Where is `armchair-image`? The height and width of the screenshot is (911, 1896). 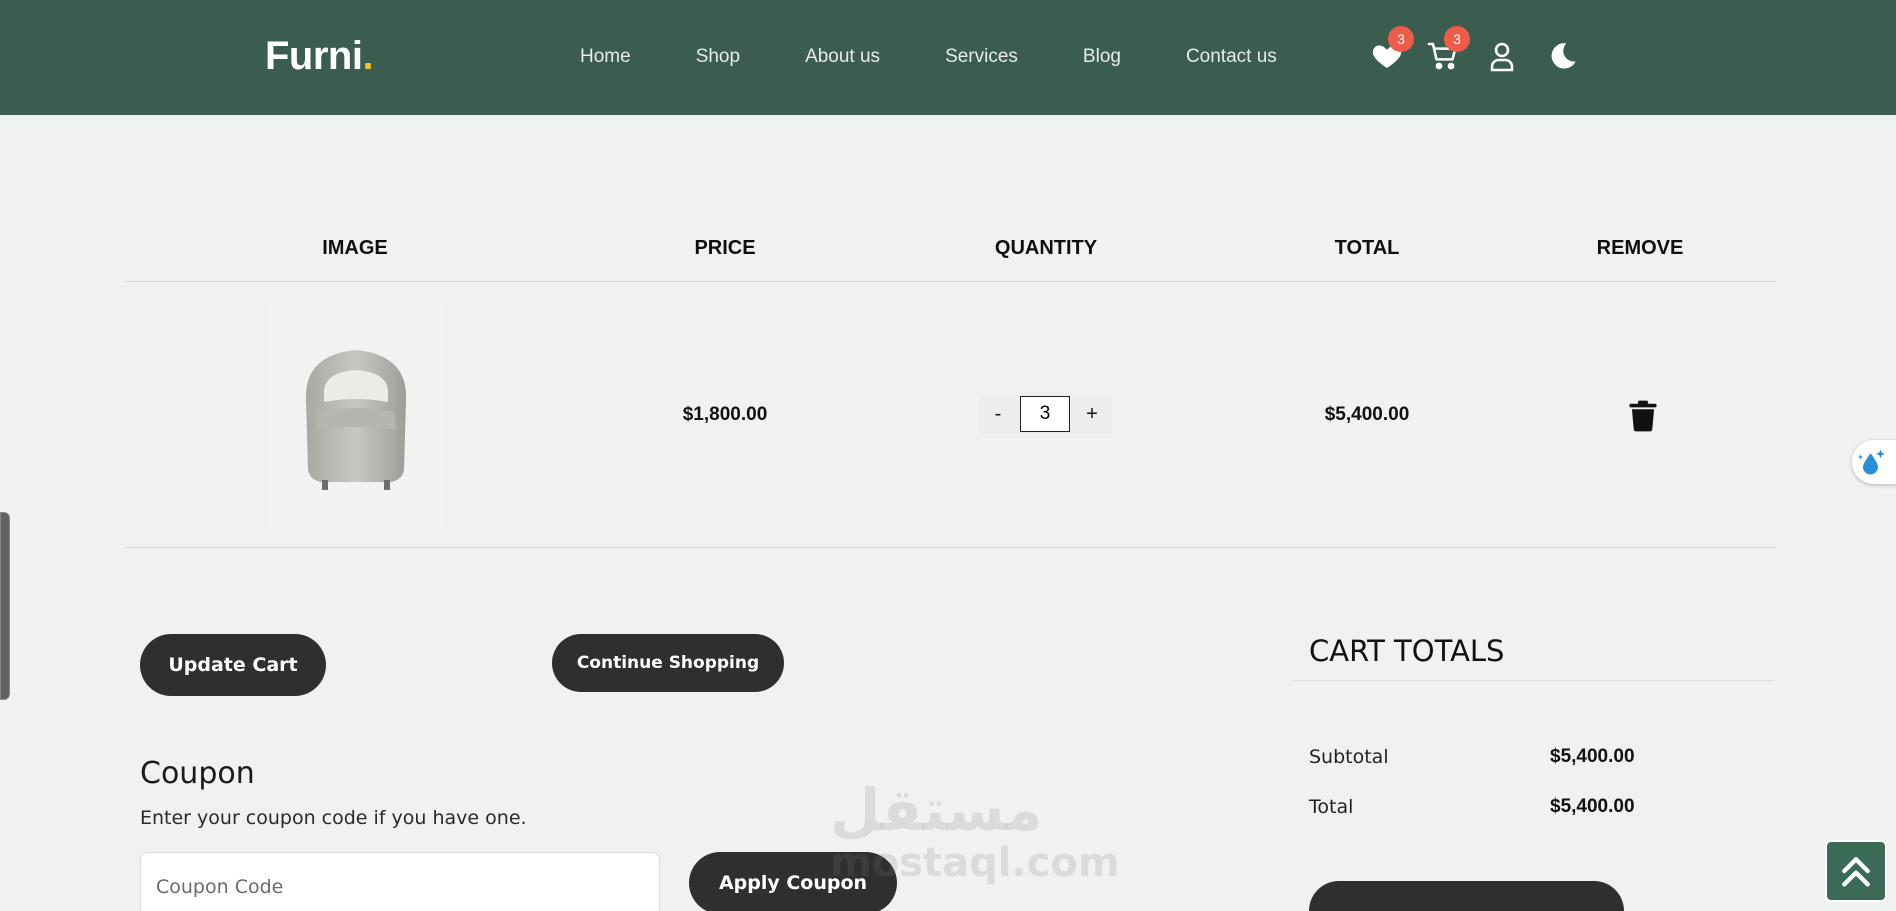
armchair-image is located at coordinates (356, 420).